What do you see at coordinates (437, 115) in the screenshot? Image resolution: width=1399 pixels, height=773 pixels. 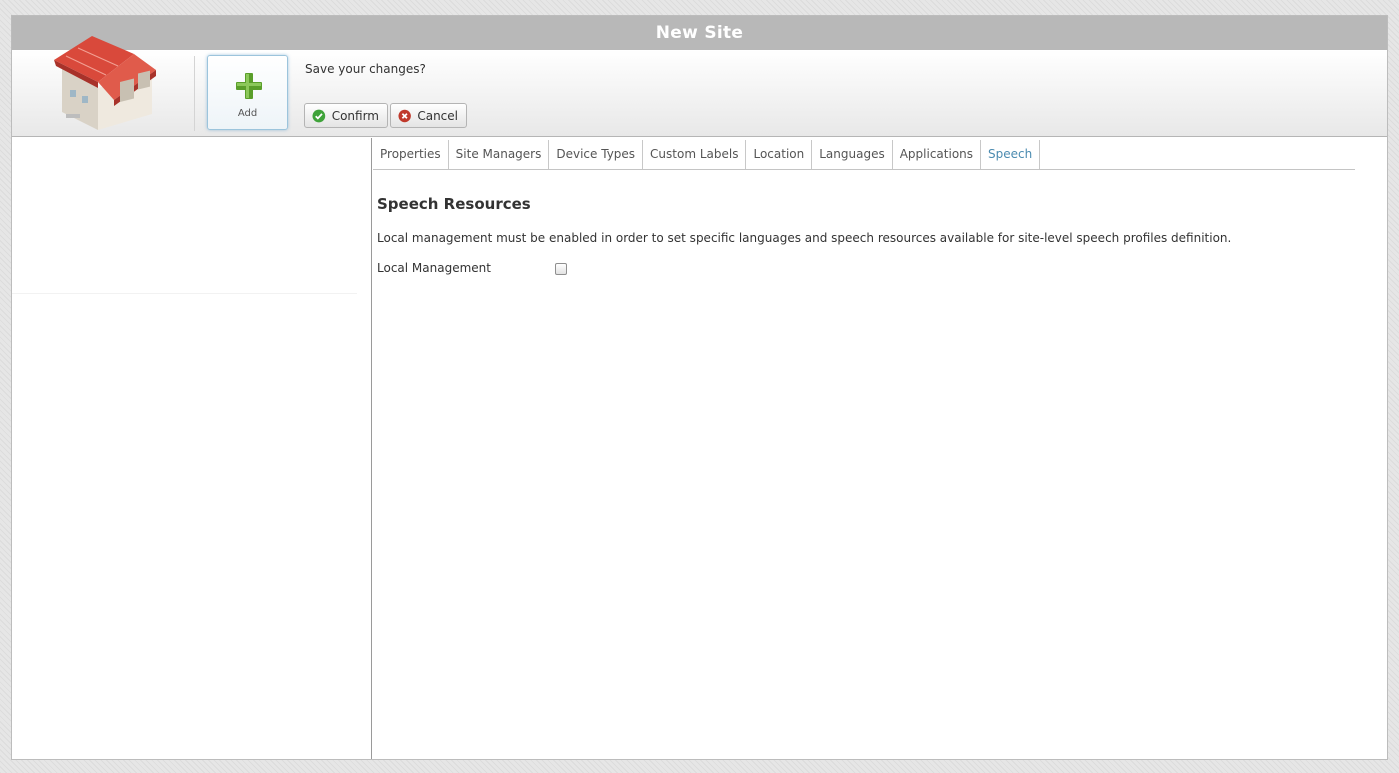 I see `cancel-button-label: Cancel` at bounding box center [437, 115].